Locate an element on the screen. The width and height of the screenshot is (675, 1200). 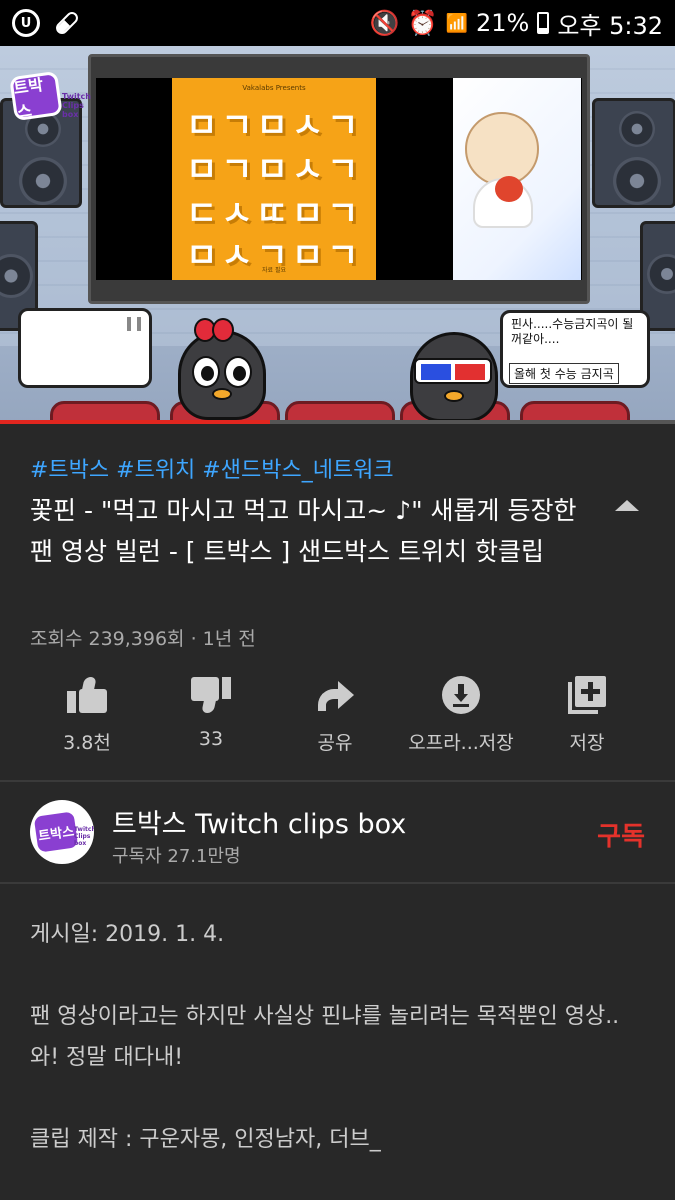
hashtags: #트박스 #트위치 #샌드박스_네트워크 is located at coordinates (212, 468).